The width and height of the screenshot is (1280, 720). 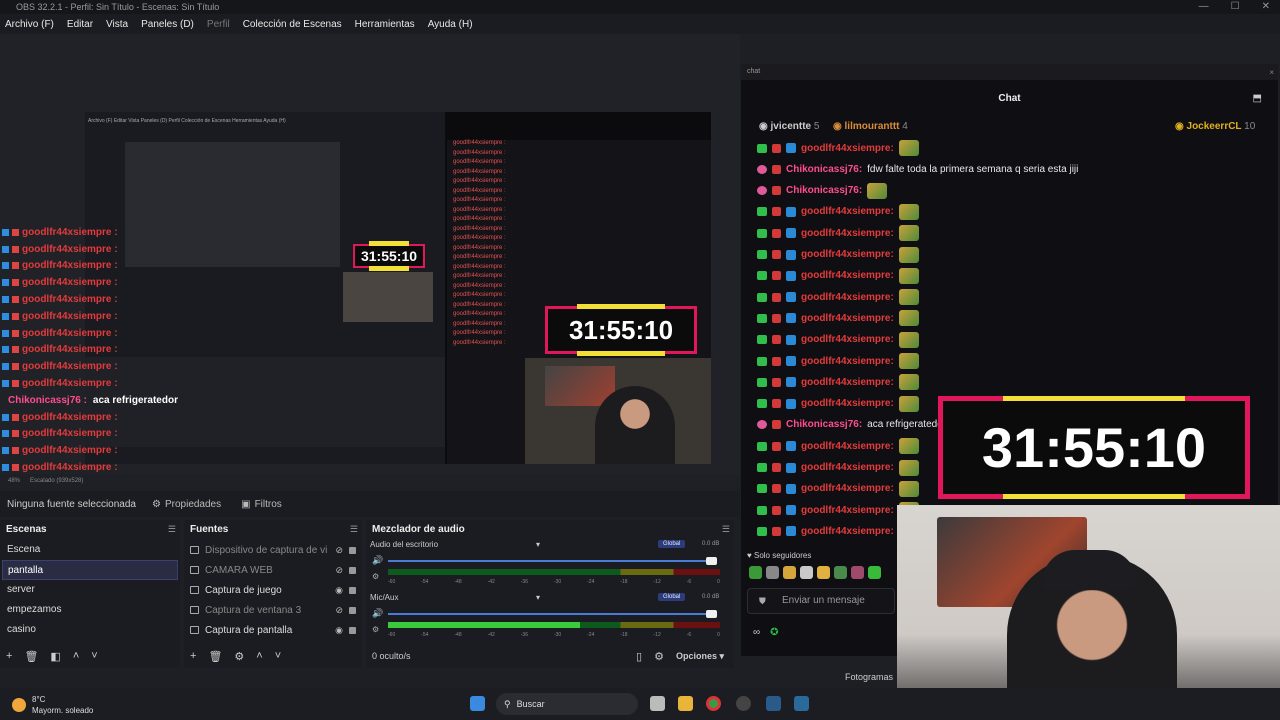 I want to click on task-view-icon, so click(x=657, y=703).